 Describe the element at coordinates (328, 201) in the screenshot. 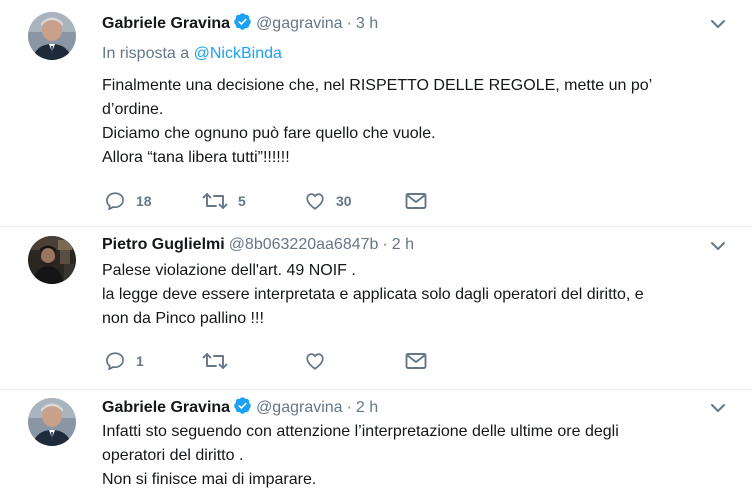

I see `like-button: 30` at that location.